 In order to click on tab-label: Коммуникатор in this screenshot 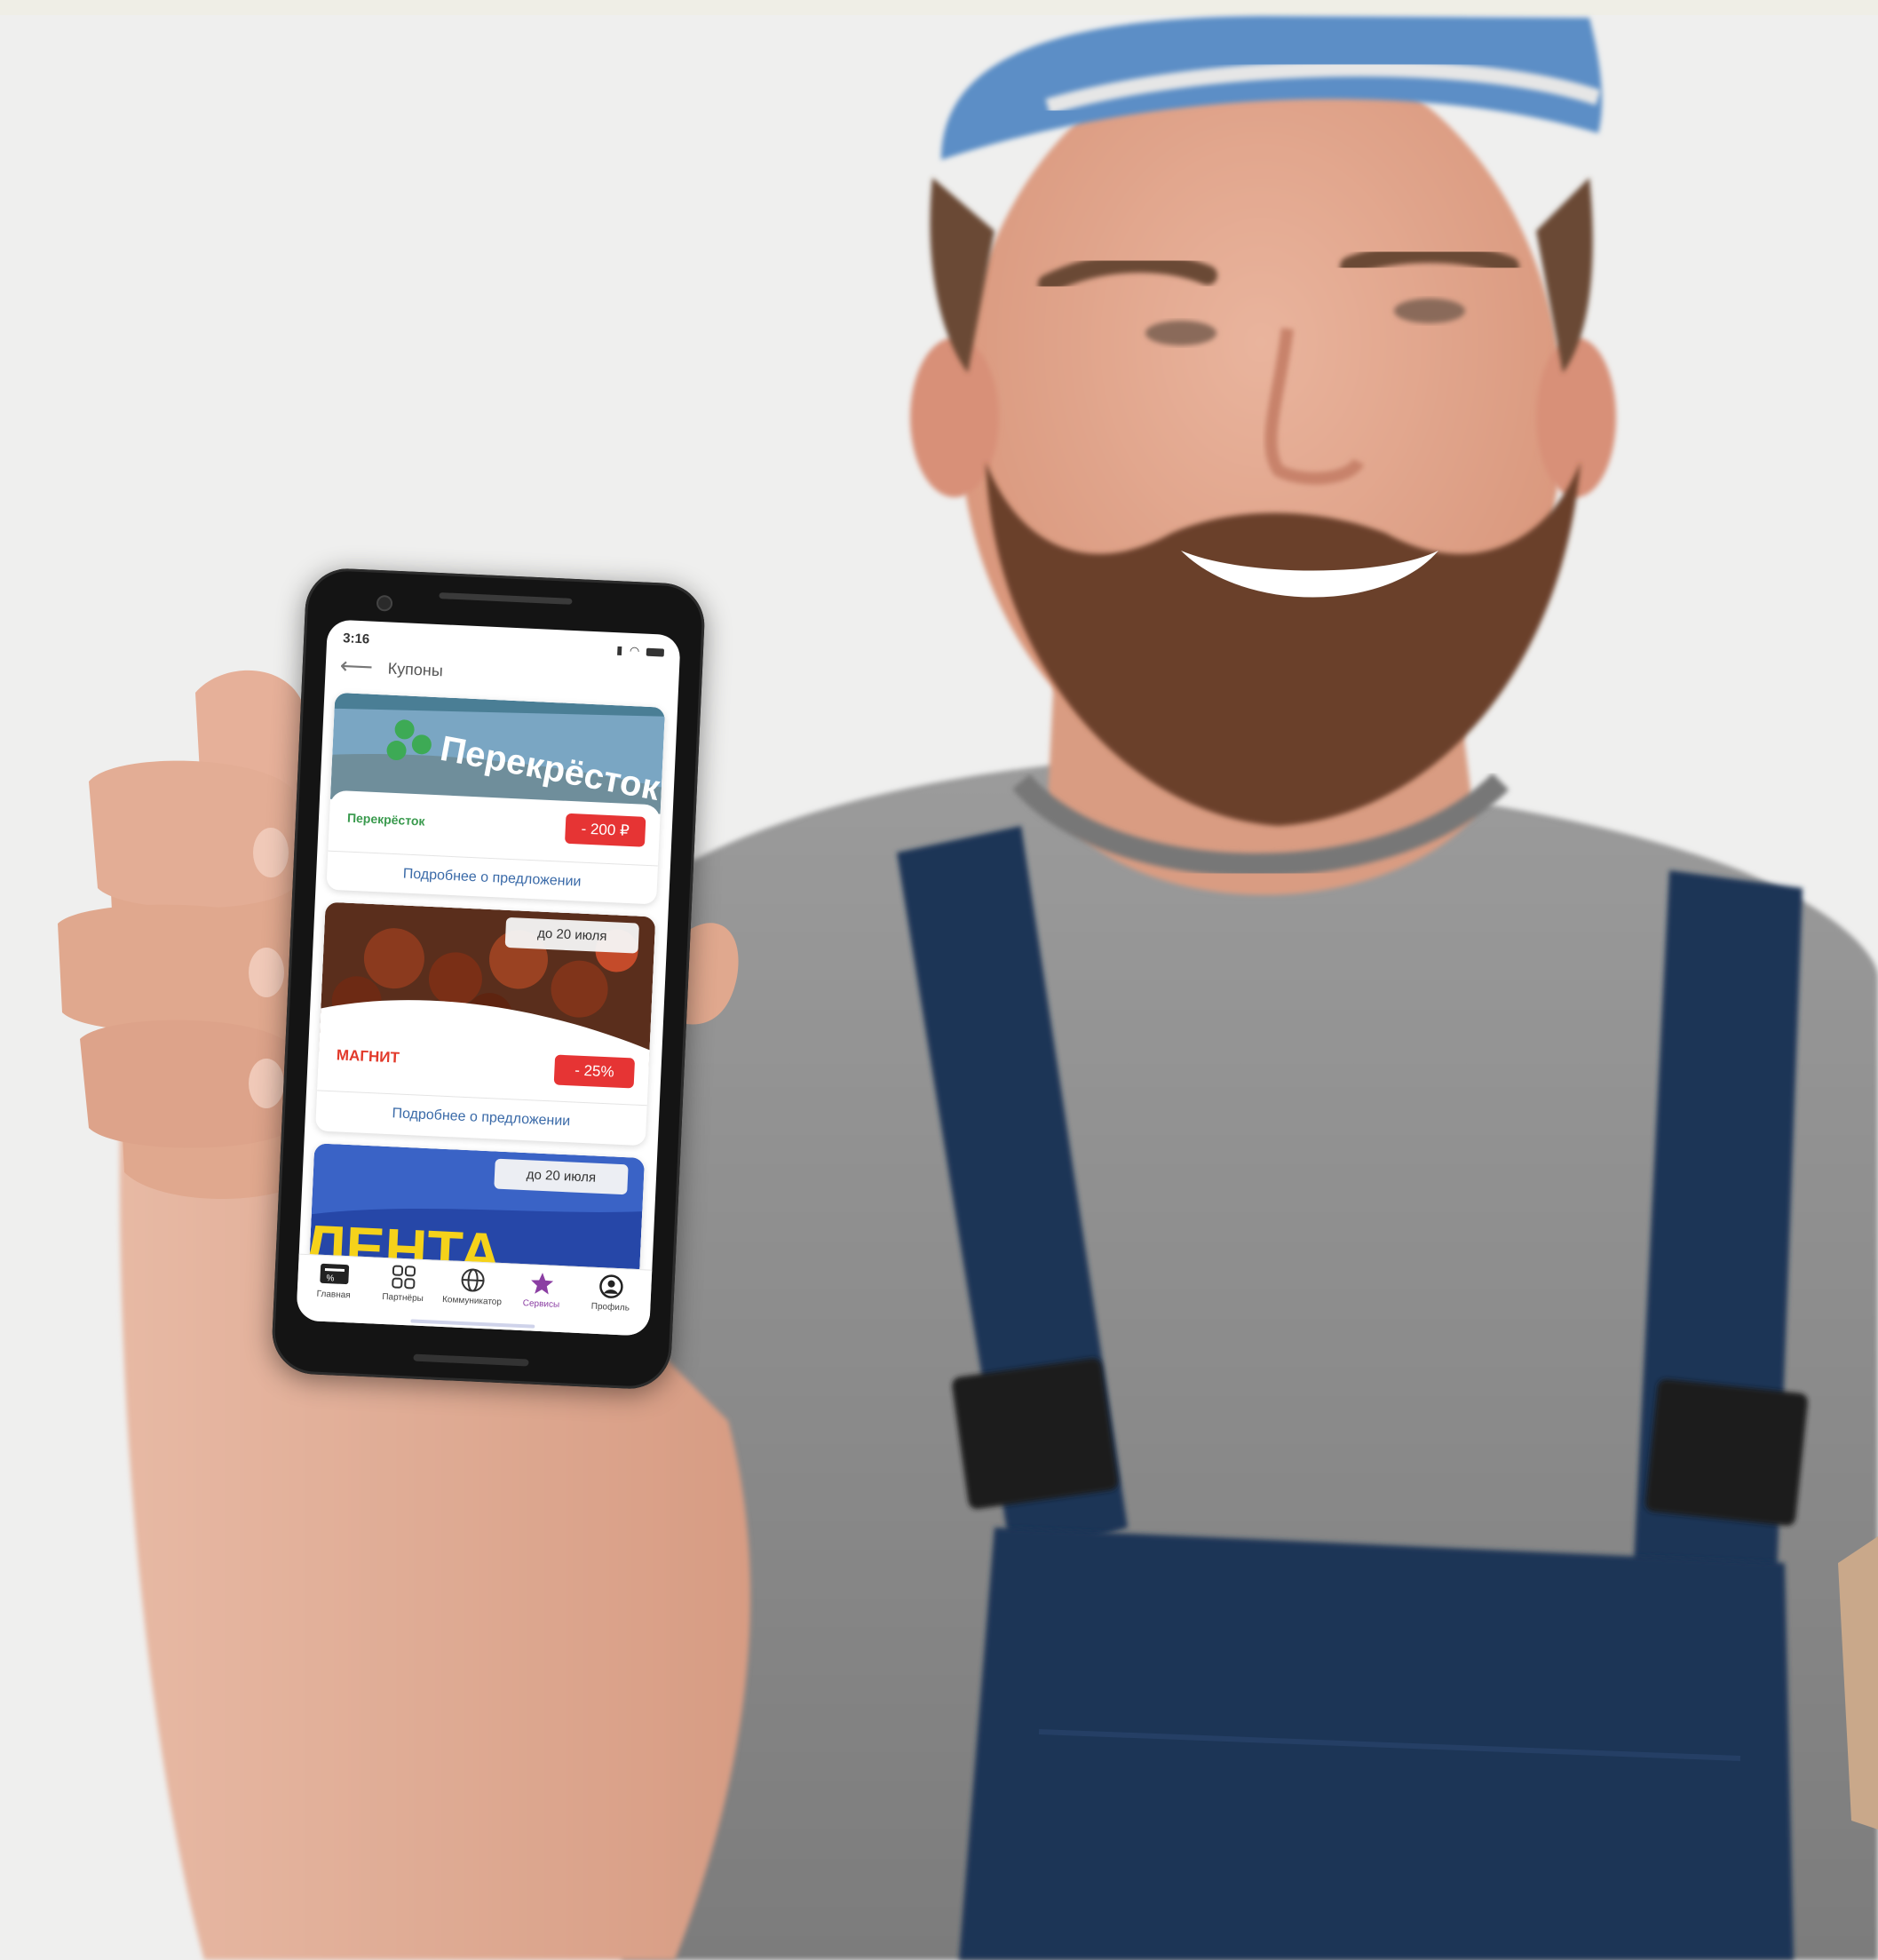, I will do `click(472, 1301)`.